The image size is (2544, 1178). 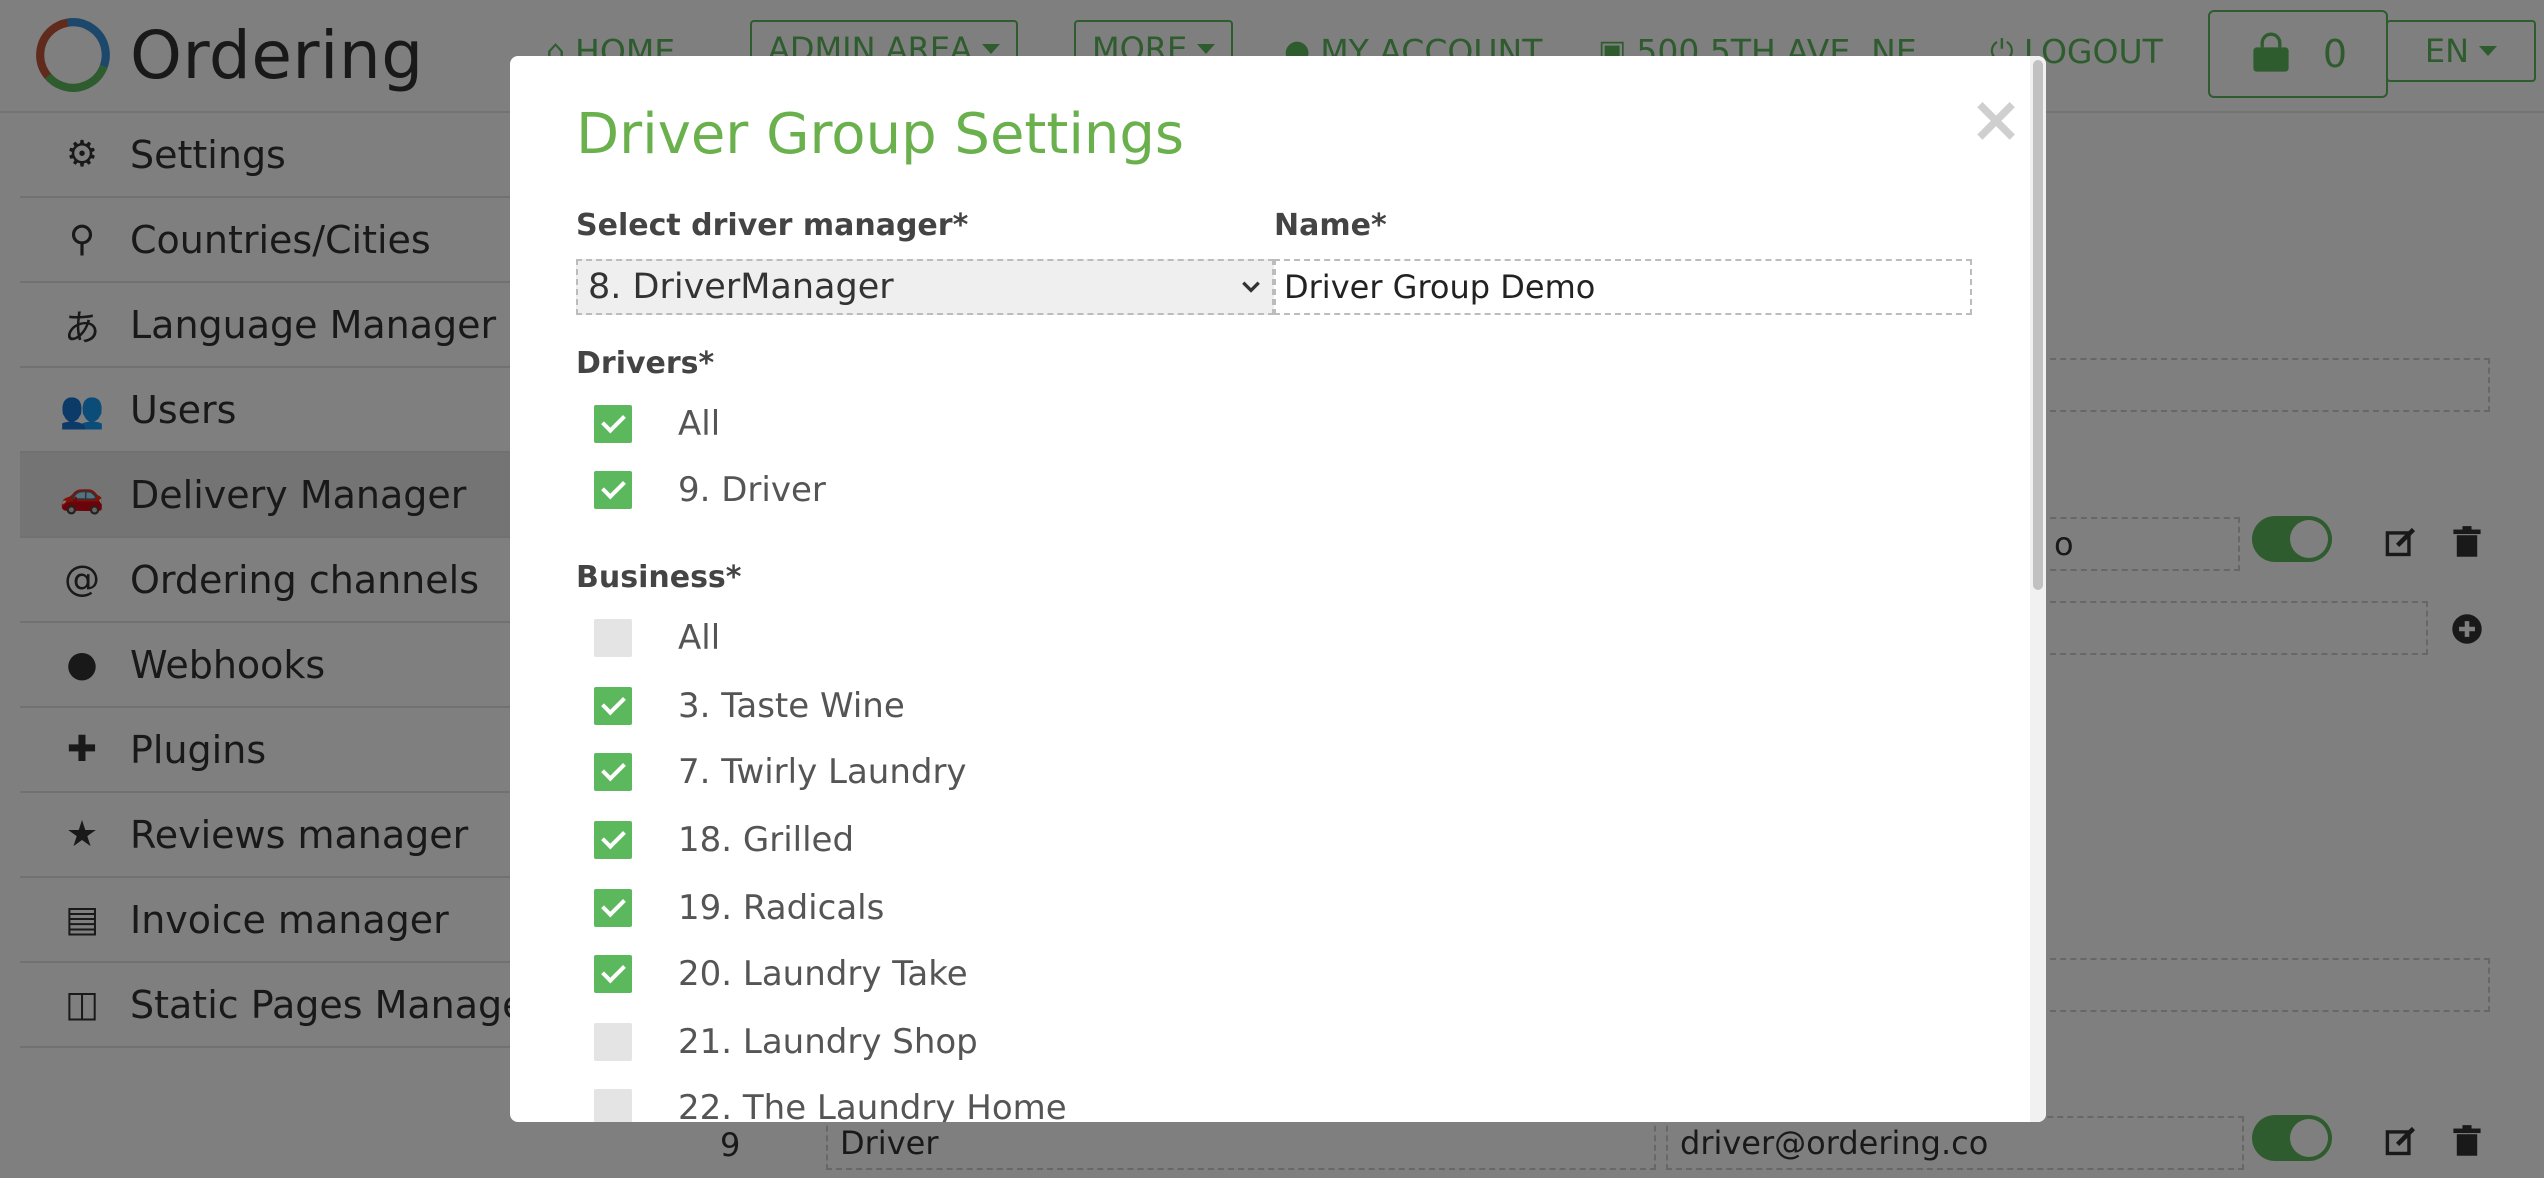 I want to click on driver-manager-select: 8. DriverManager, so click(x=925, y=287).